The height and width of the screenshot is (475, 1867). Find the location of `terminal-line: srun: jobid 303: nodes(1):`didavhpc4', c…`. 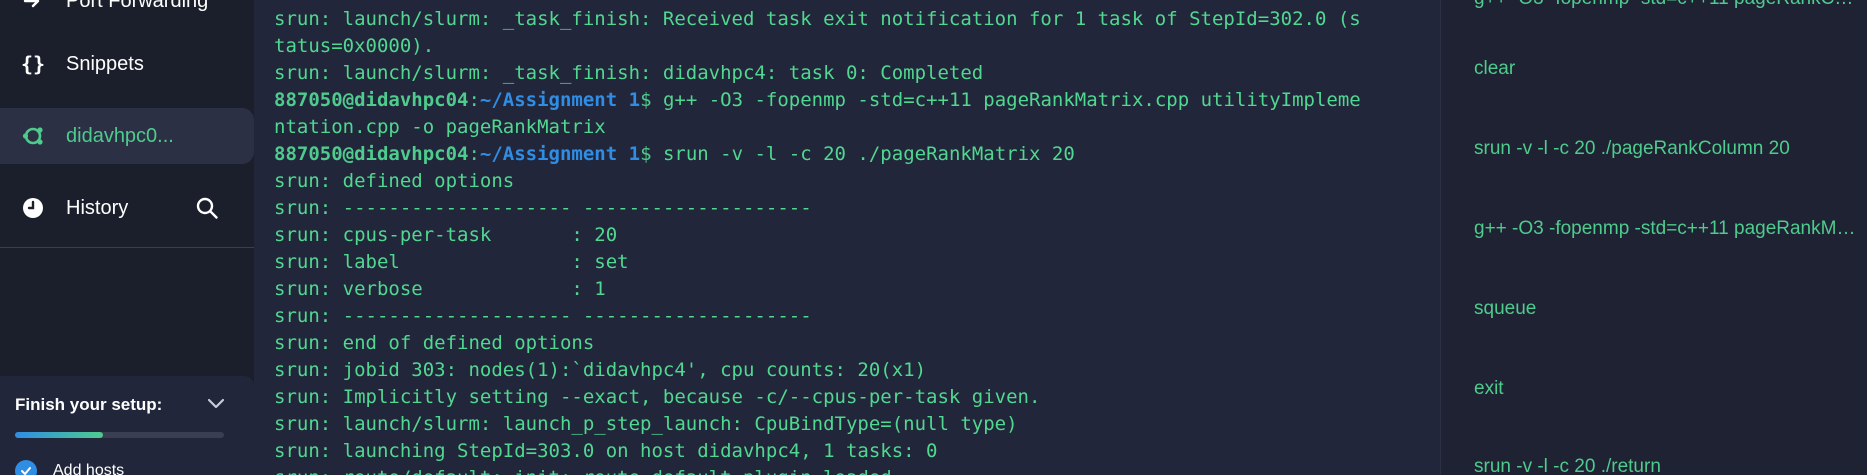

terminal-line: srun: jobid 303: nodes(1):`didavhpc4', c… is located at coordinates (600, 370).